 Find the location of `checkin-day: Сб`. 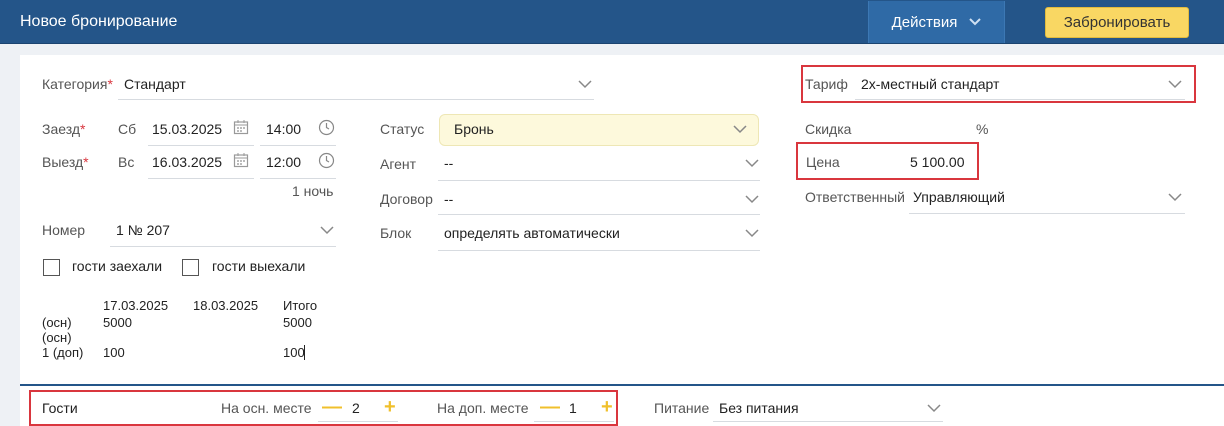

checkin-day: Сб is located at coordinates (127, 129).